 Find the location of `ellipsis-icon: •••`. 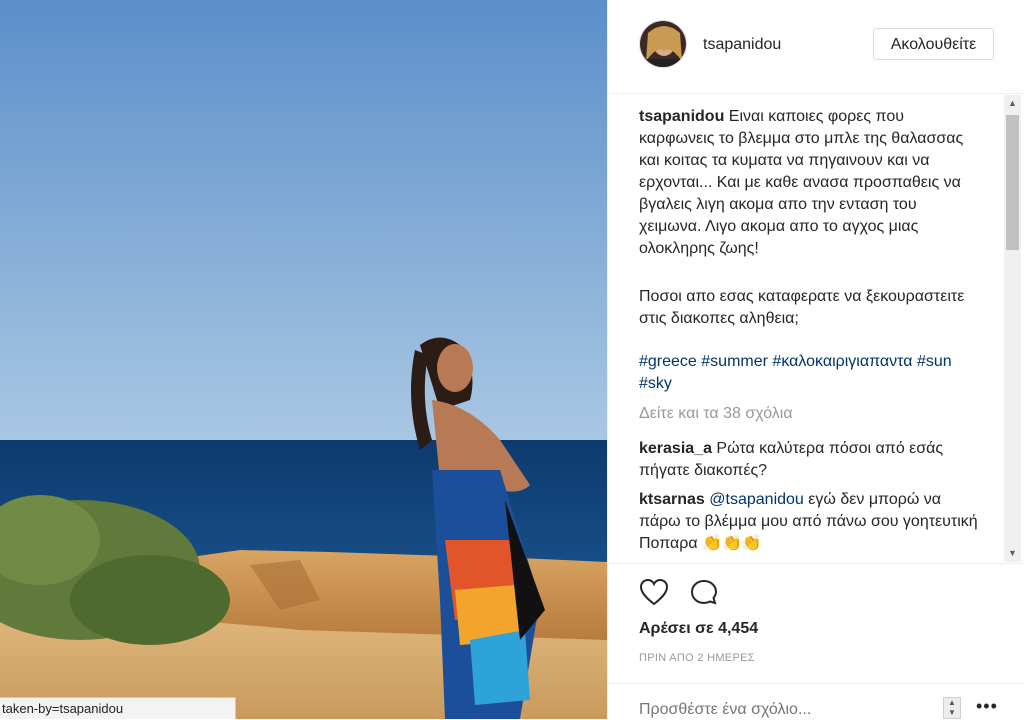

ellipsis-icon: ••• is located at coordinates (987, 706).